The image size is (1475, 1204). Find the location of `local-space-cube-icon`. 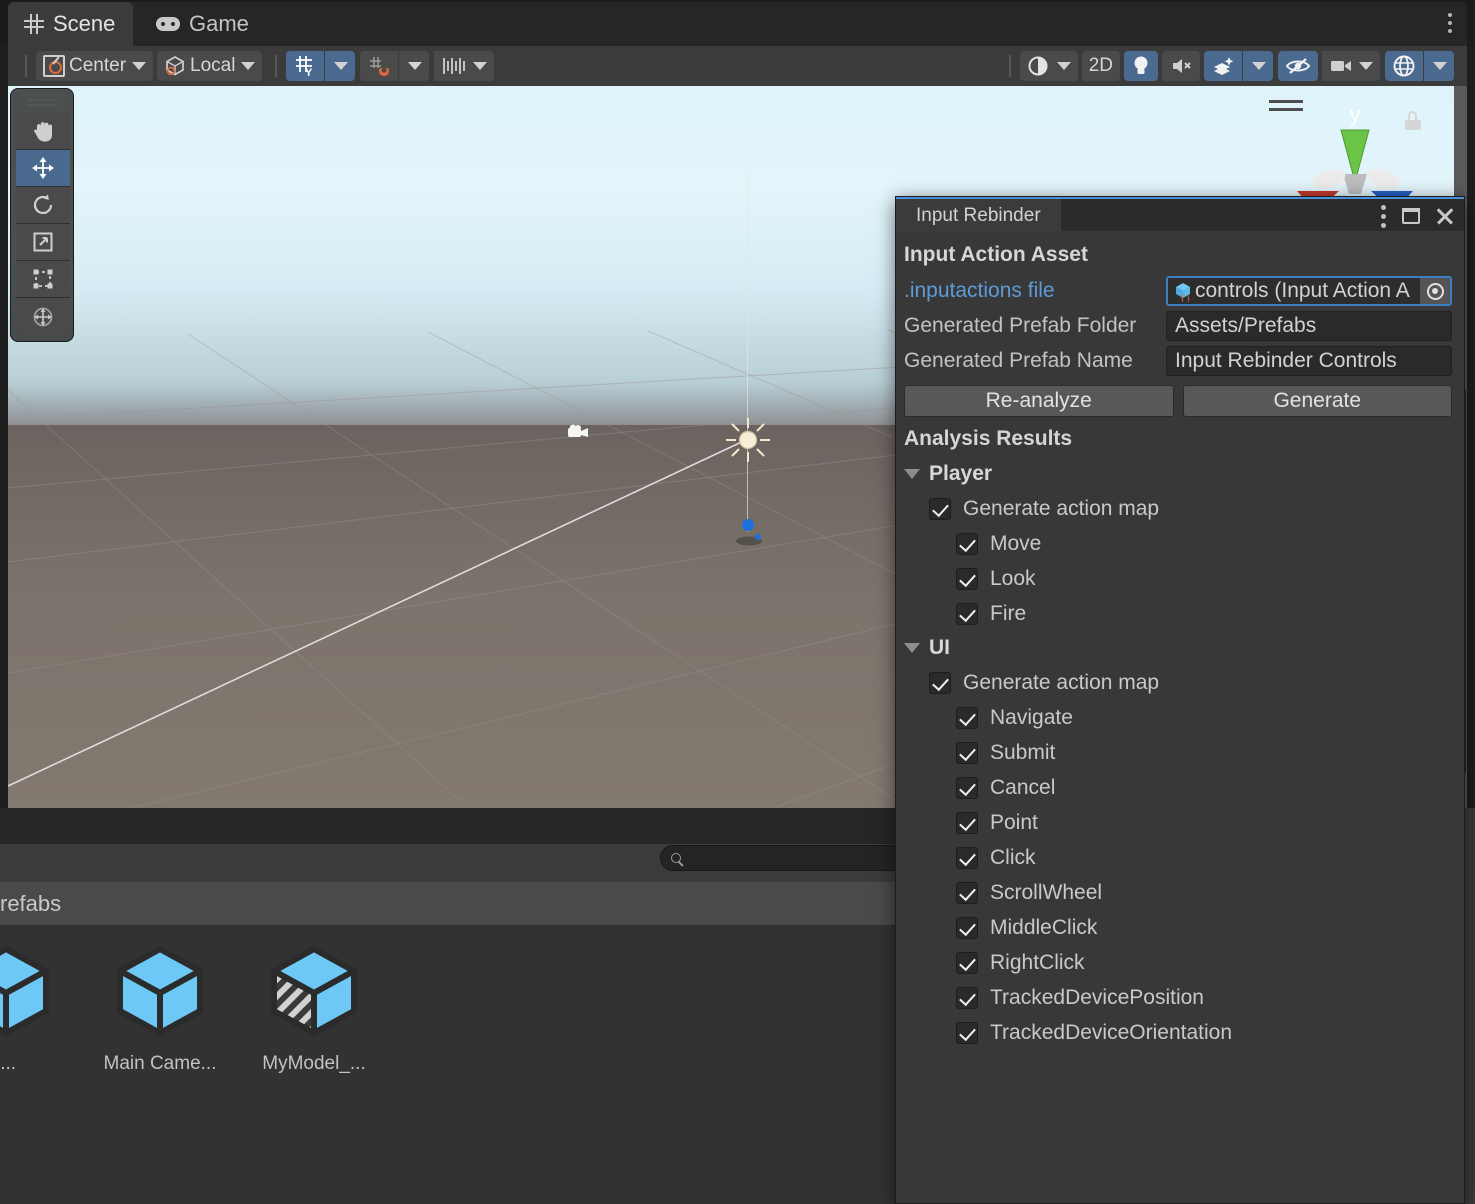

local-space-cube-icon is located at coordinates (175, 66).